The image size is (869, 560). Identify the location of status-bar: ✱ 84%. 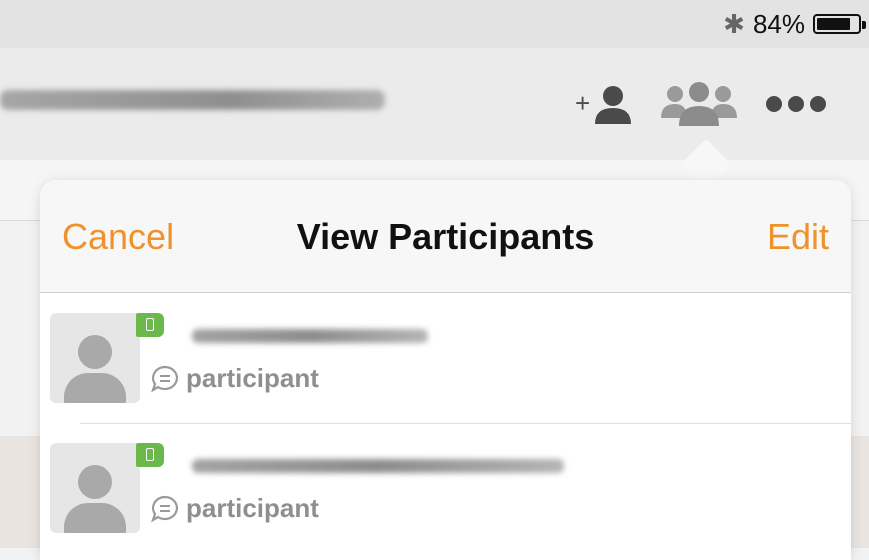
(434, 24).